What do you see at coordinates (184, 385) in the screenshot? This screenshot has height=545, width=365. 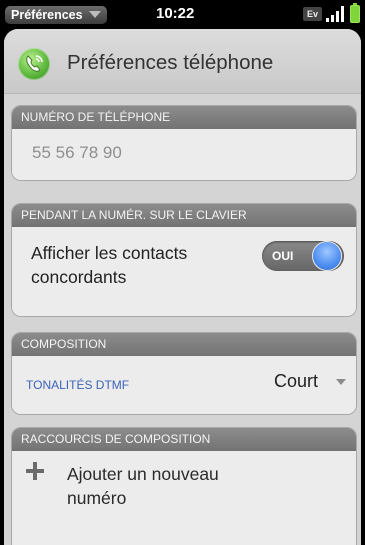 I see `dtmf-row: TONALITÉS DTMF Court` at bounding box center [184, 385].